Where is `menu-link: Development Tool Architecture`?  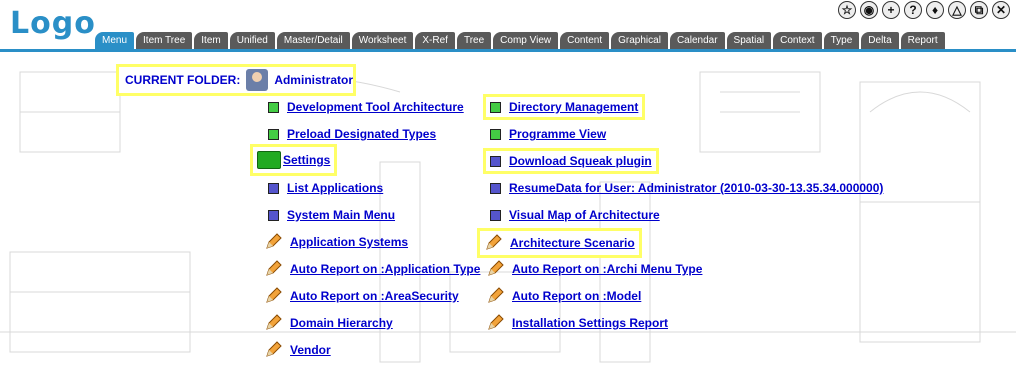 menu-link: Development Tool Architecture is located at coordinates (375, 107).